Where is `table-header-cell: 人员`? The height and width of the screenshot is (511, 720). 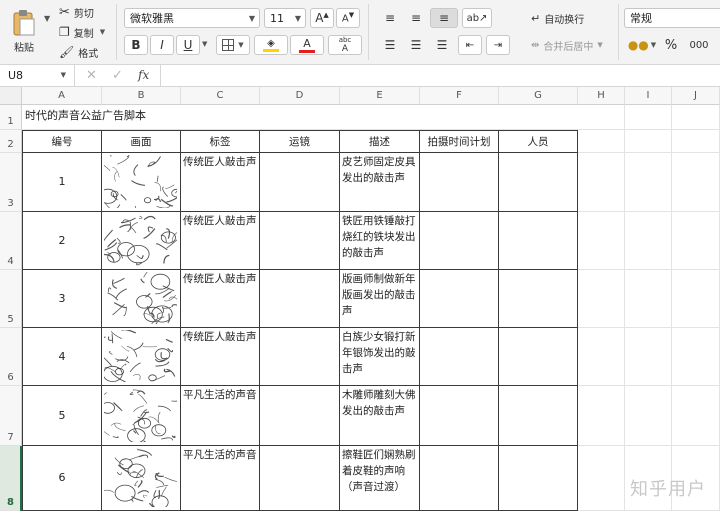
table-header-cell: 人员 is located at coordinates (538, 141).